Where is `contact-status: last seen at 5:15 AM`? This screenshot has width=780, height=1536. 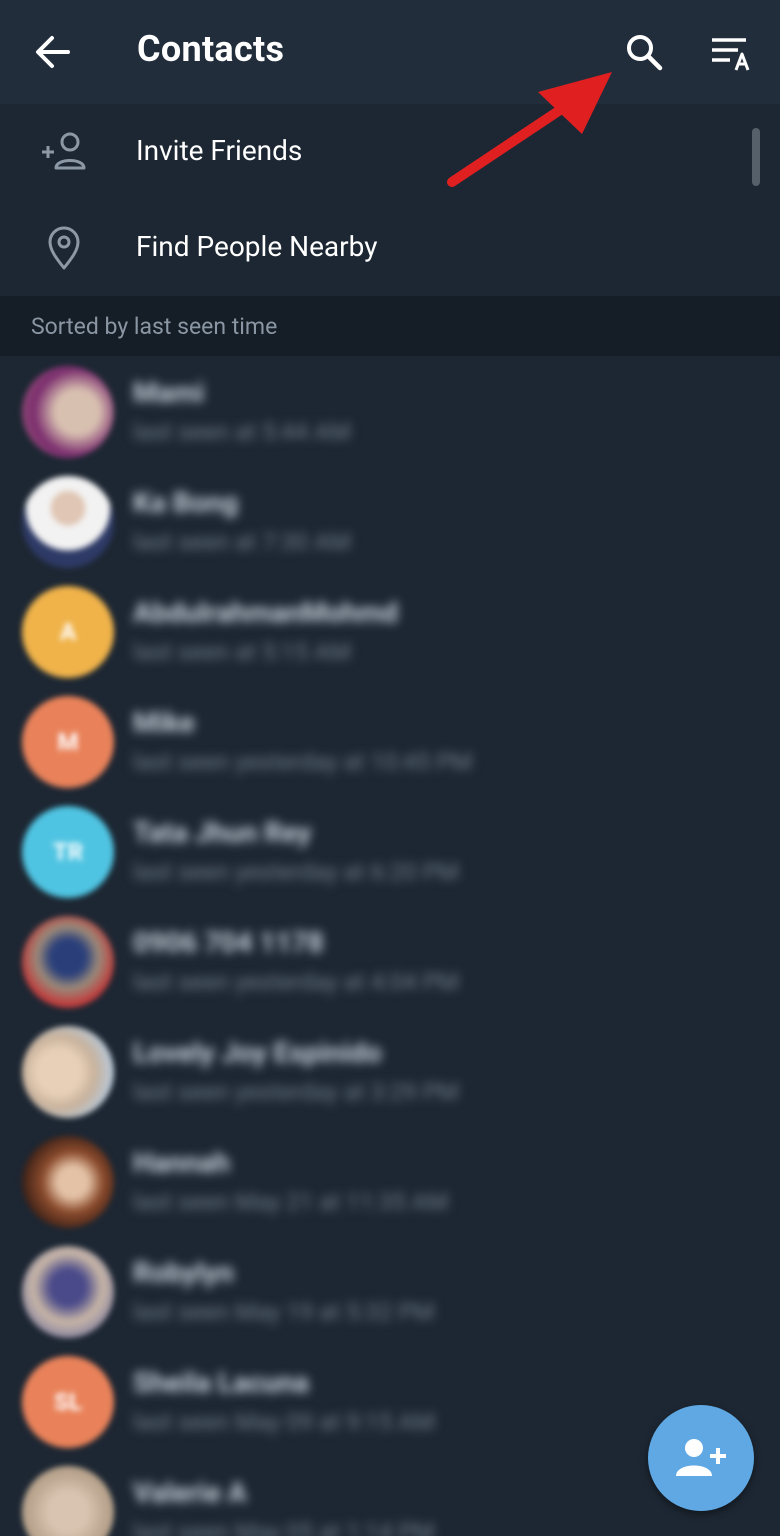
contact-status: last seen at 5:15 AM is located at coordinates (242, 652).